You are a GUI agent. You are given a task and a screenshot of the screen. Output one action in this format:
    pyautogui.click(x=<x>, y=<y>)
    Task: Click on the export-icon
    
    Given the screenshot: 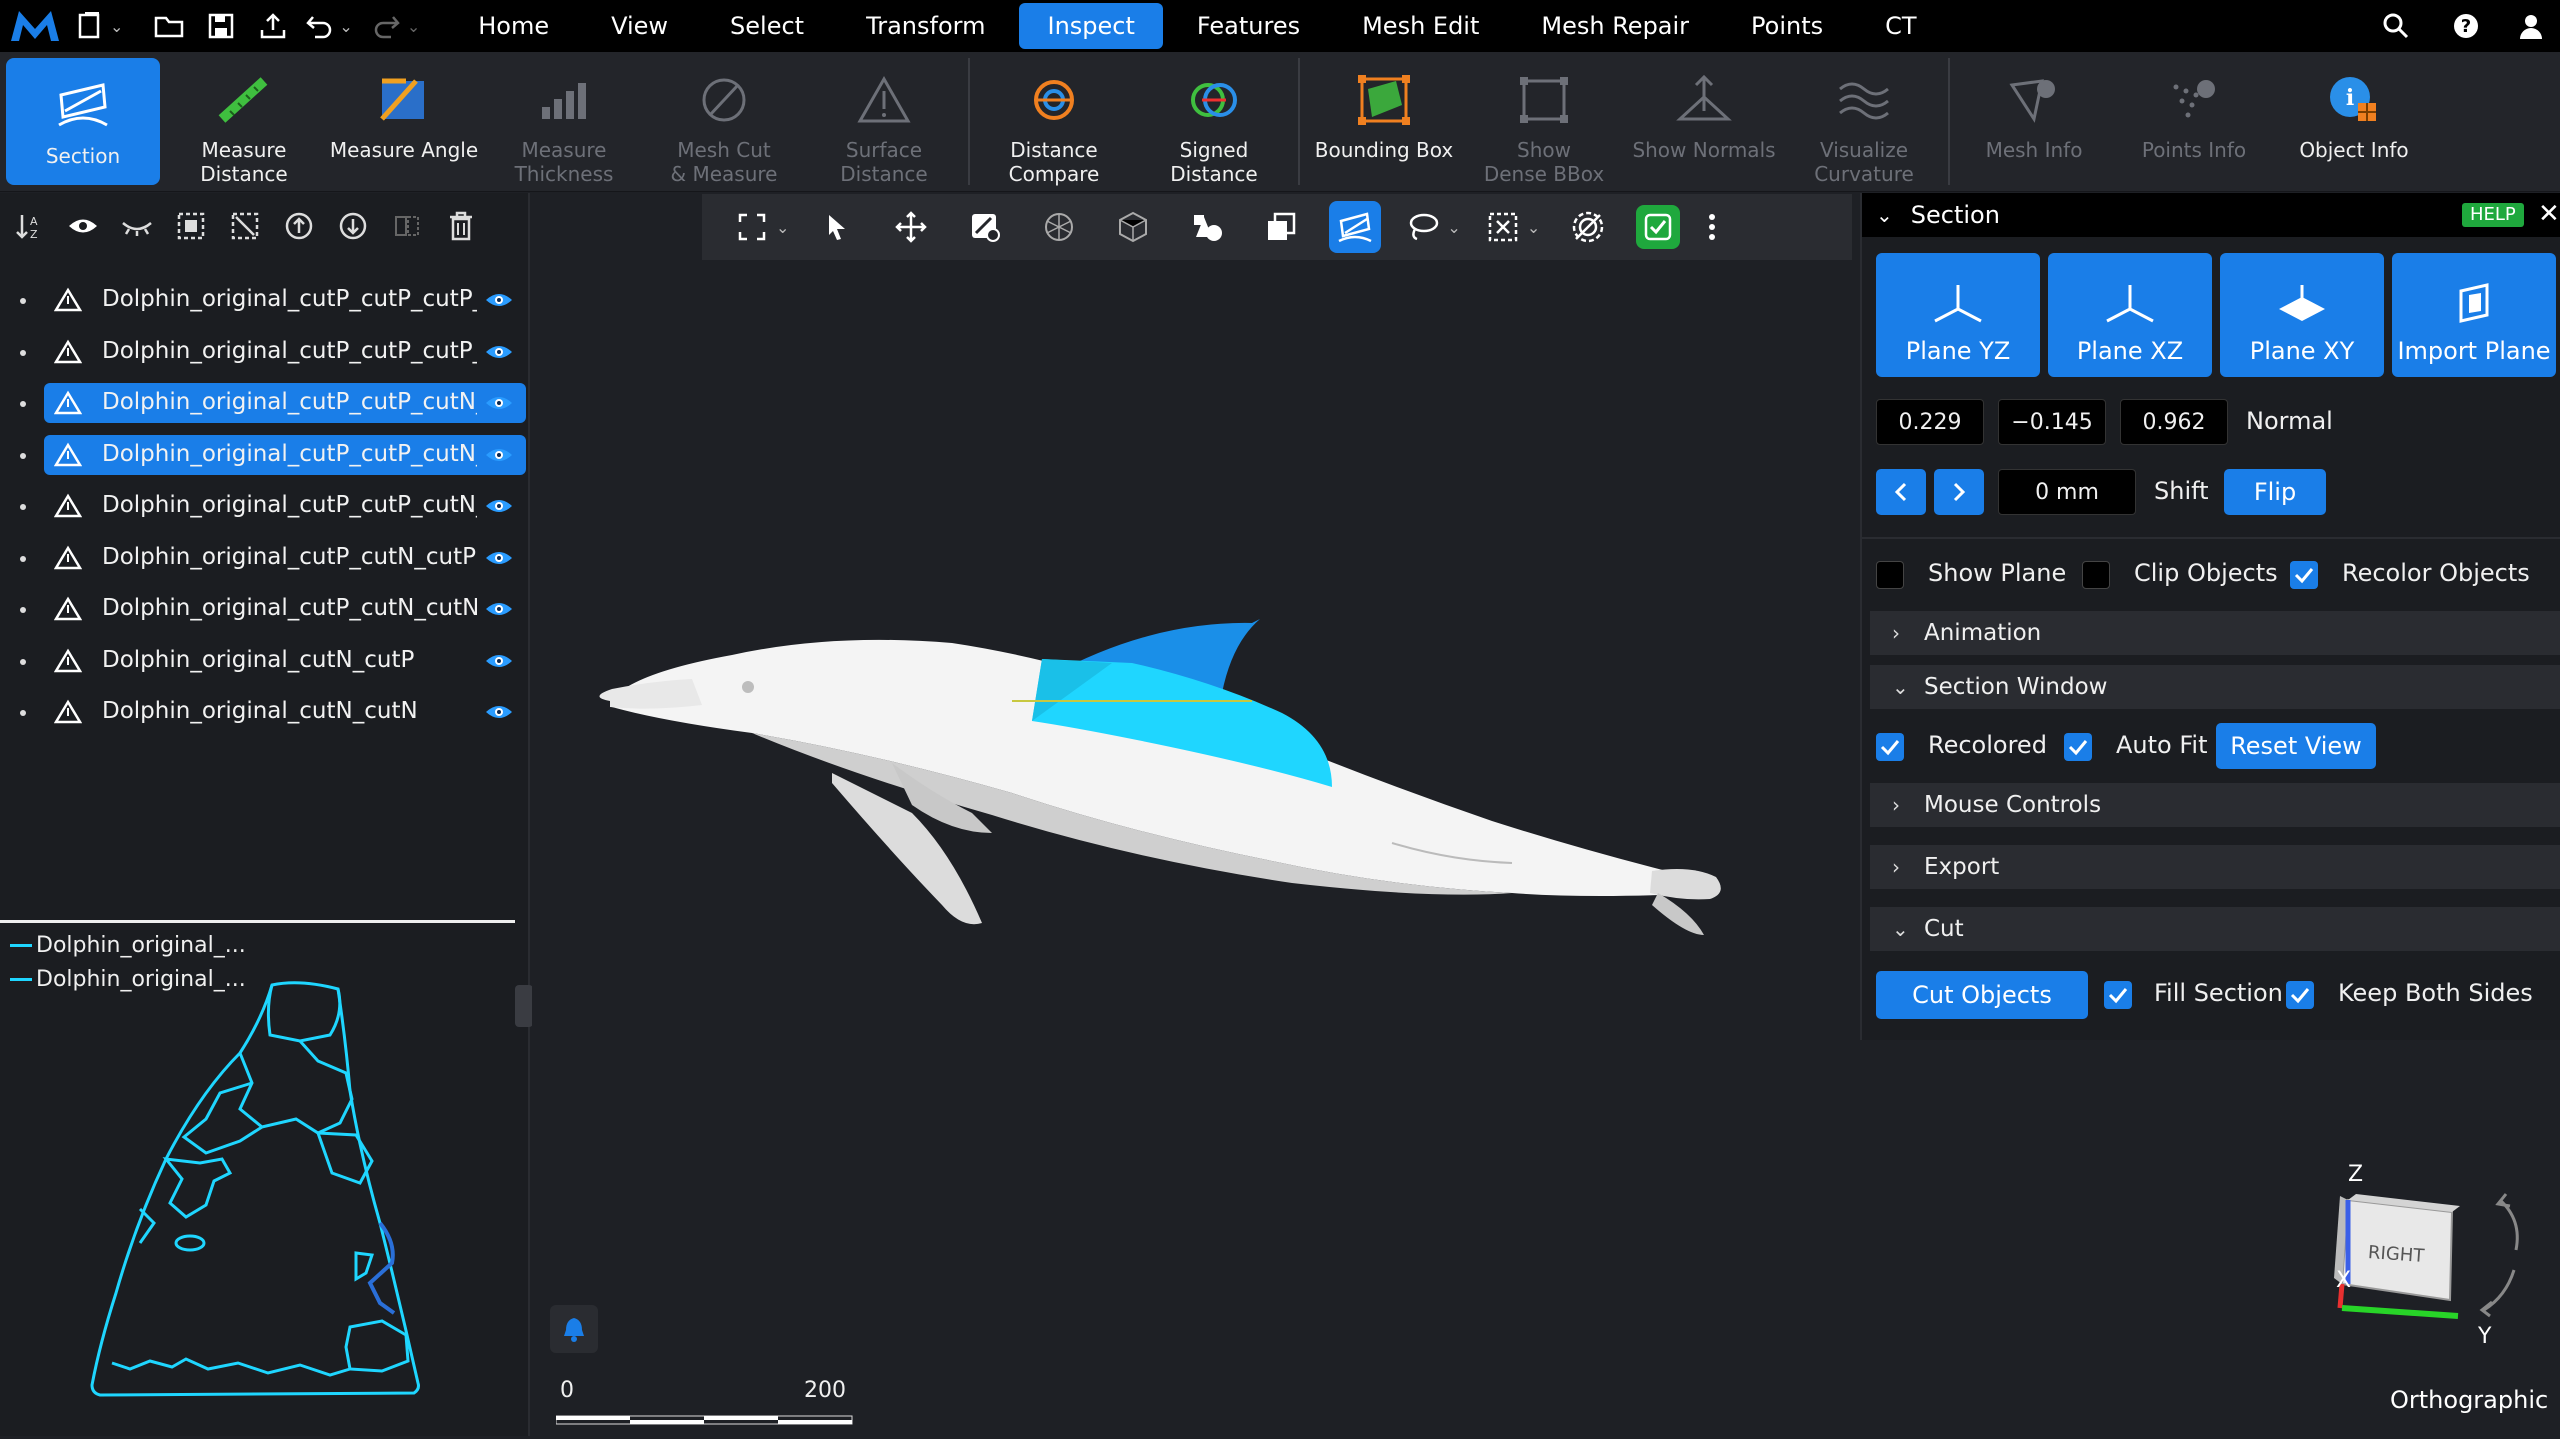 What is the action you would take?
    pyautogui.click(x=273, y=26)
    